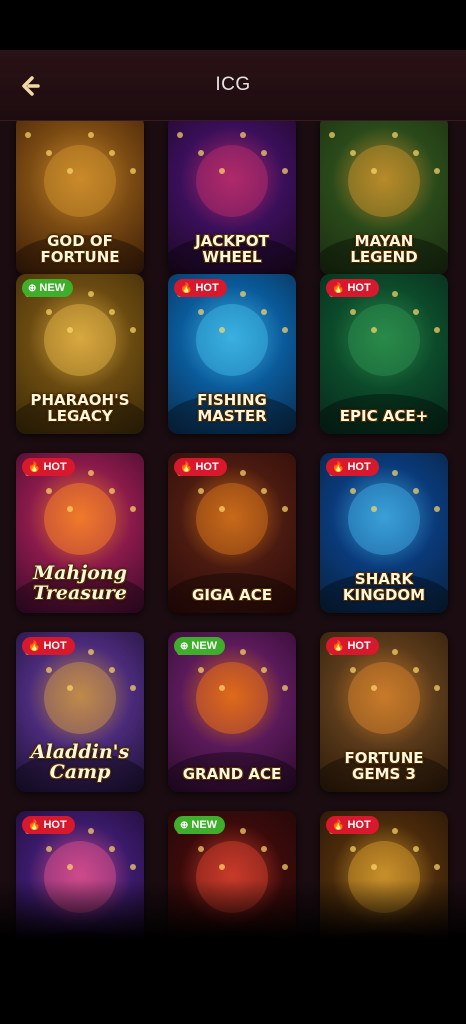 This screenshot has width=466, height=1024. I want to click on game-title: Mahjong Treasure, so click(80, 583).